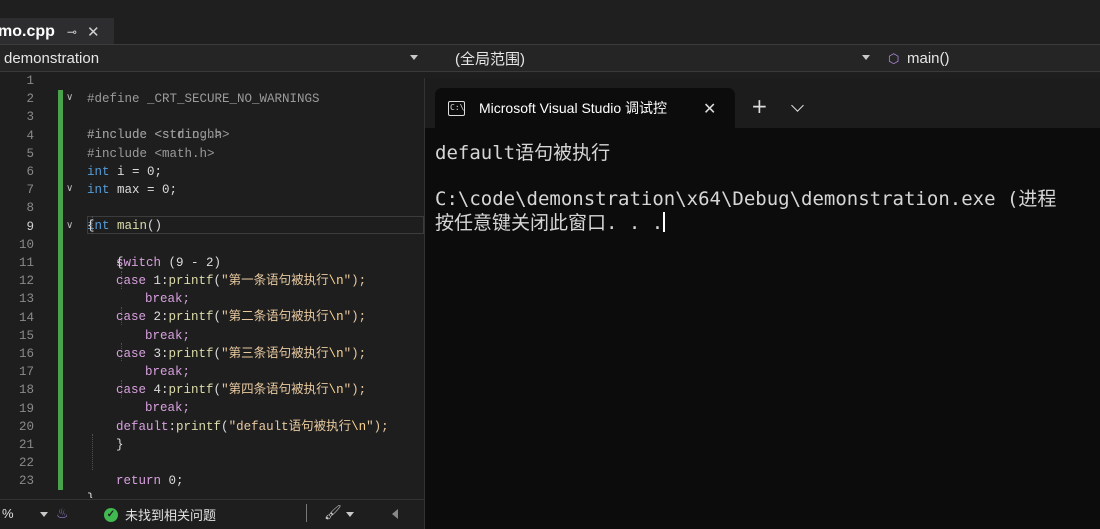  I want to click on project-dropdown: demonstration, so click(212, 58).